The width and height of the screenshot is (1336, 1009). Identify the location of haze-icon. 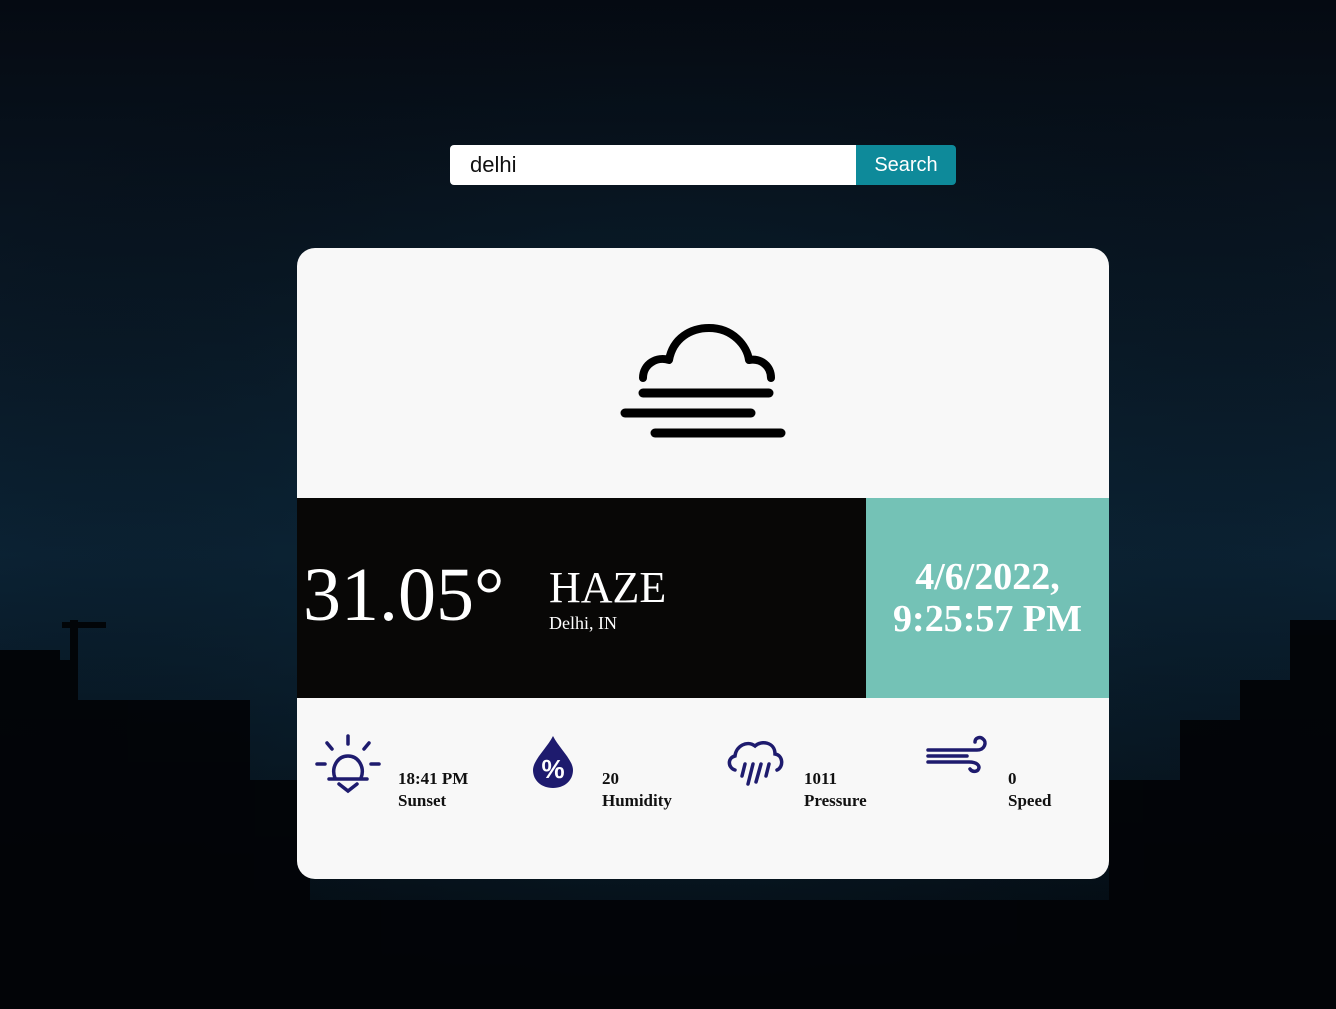
(703, 381).